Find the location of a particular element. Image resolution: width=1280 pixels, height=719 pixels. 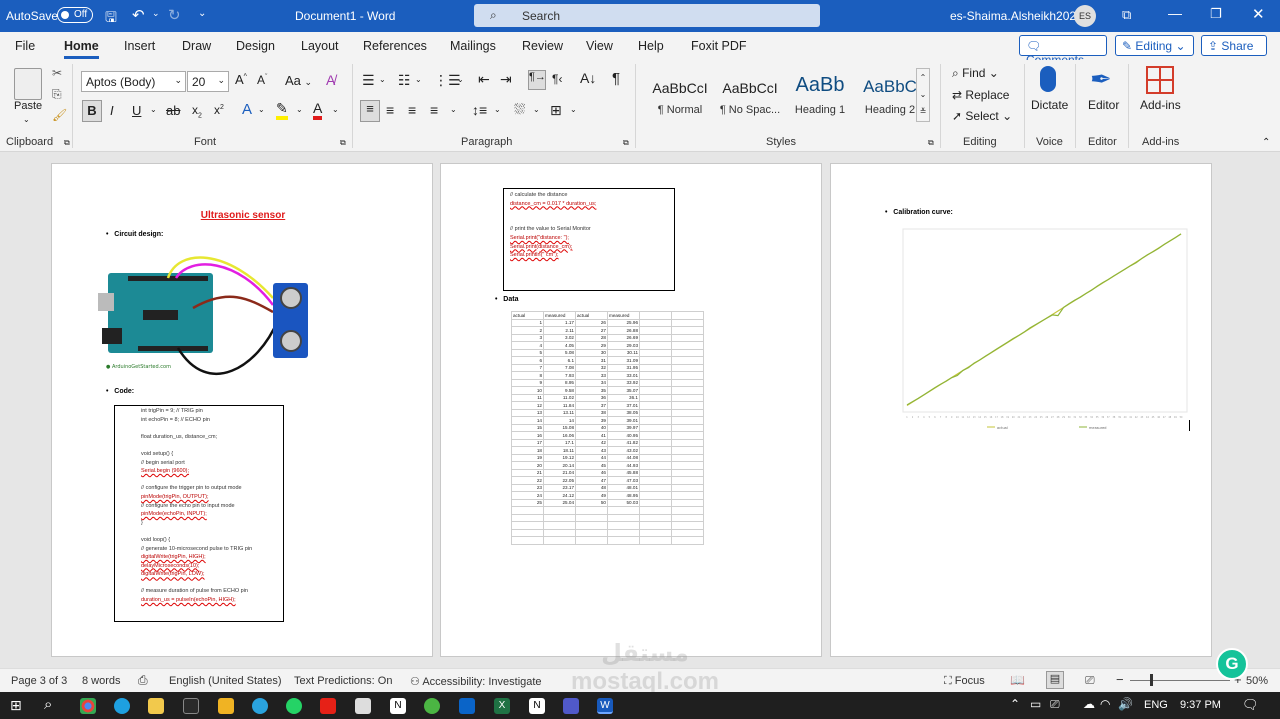

bold-button: B is located at coordinates (92, 111).